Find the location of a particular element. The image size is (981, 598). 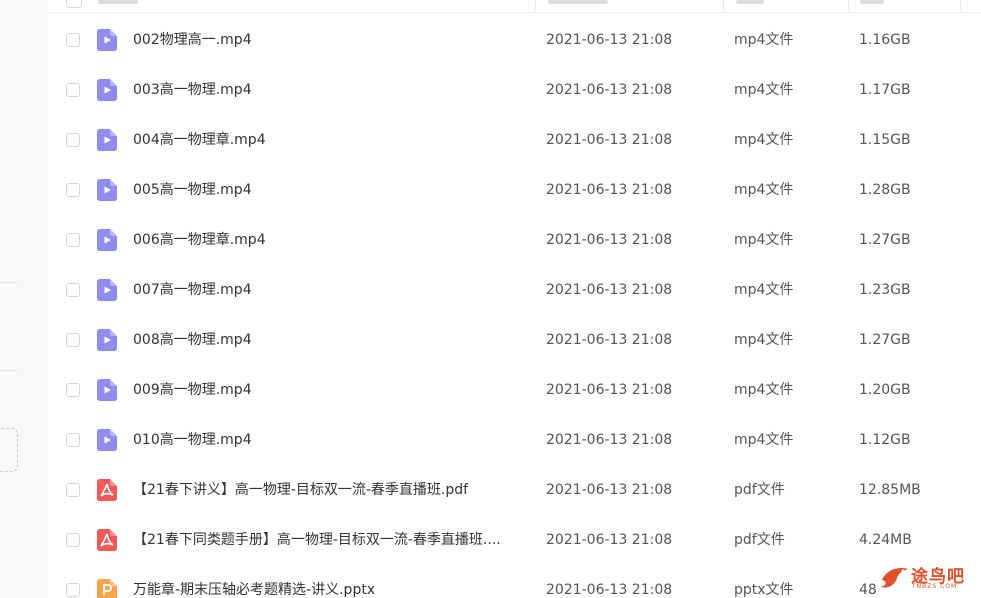

file-name: 010高一物理.mp4 is located at coordinates (333, 440).